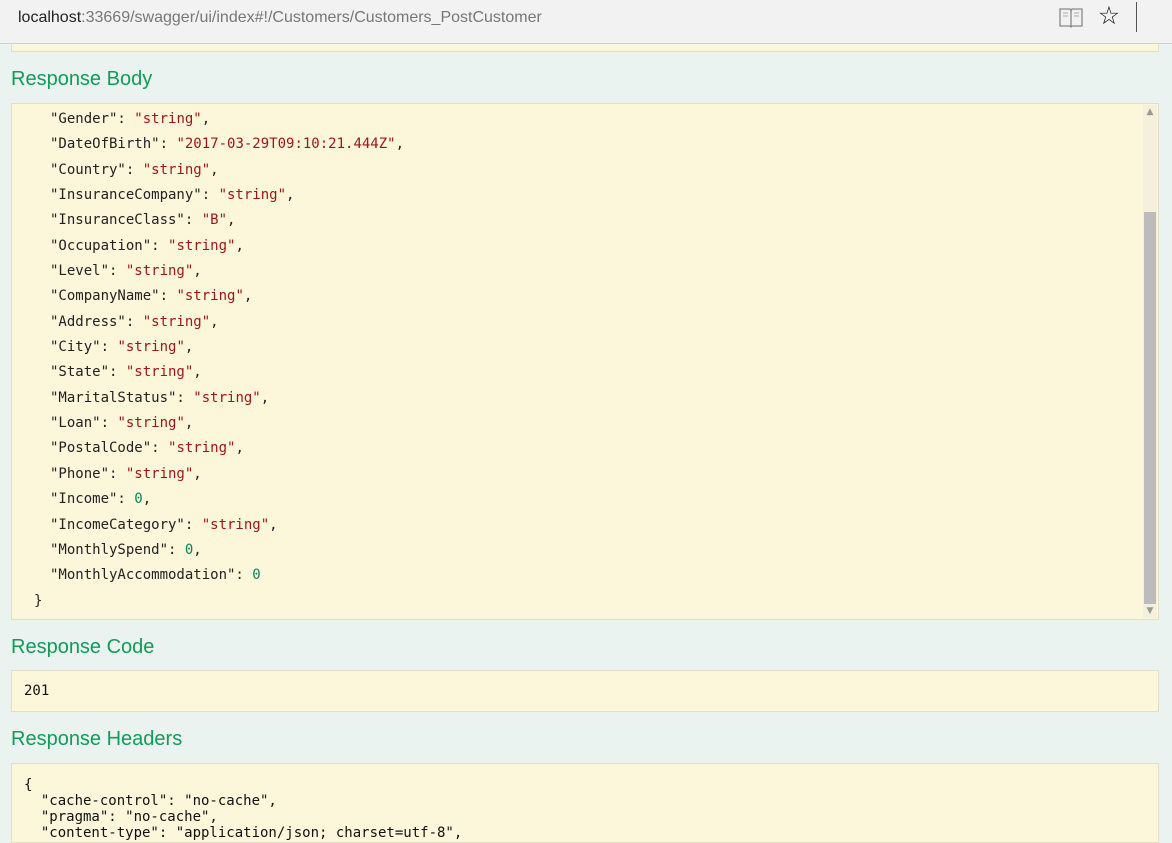 This screenshot has width=1172, height=843. I want to click on json-line: "CompanyName": "string",, so click(208, 296).